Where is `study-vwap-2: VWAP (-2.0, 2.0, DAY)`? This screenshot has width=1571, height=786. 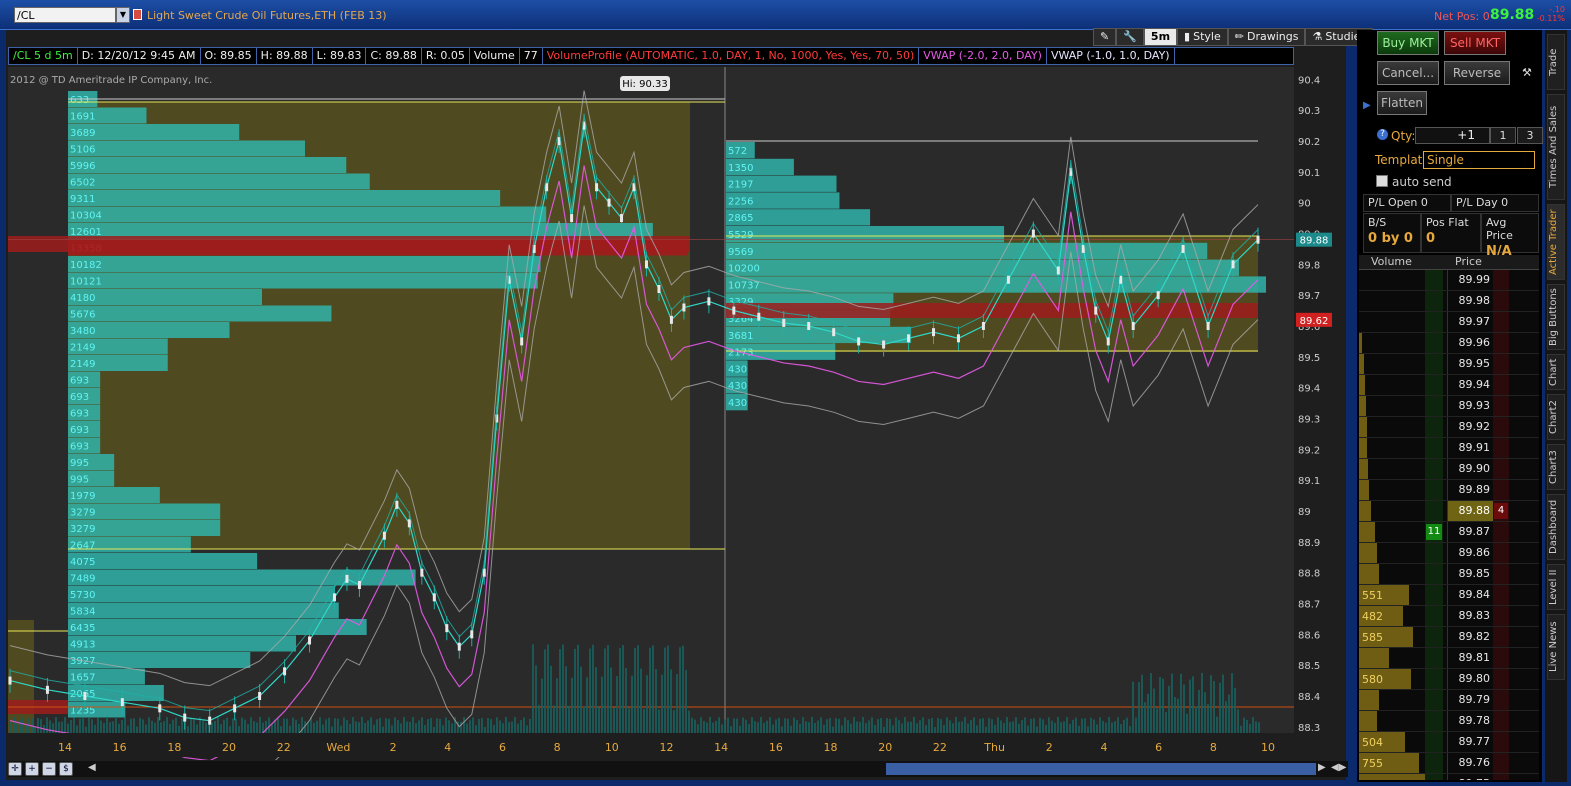 study-vwap-2: VWAP (-2.0, 2.0, DAY) is located at coordinates (983, 56).